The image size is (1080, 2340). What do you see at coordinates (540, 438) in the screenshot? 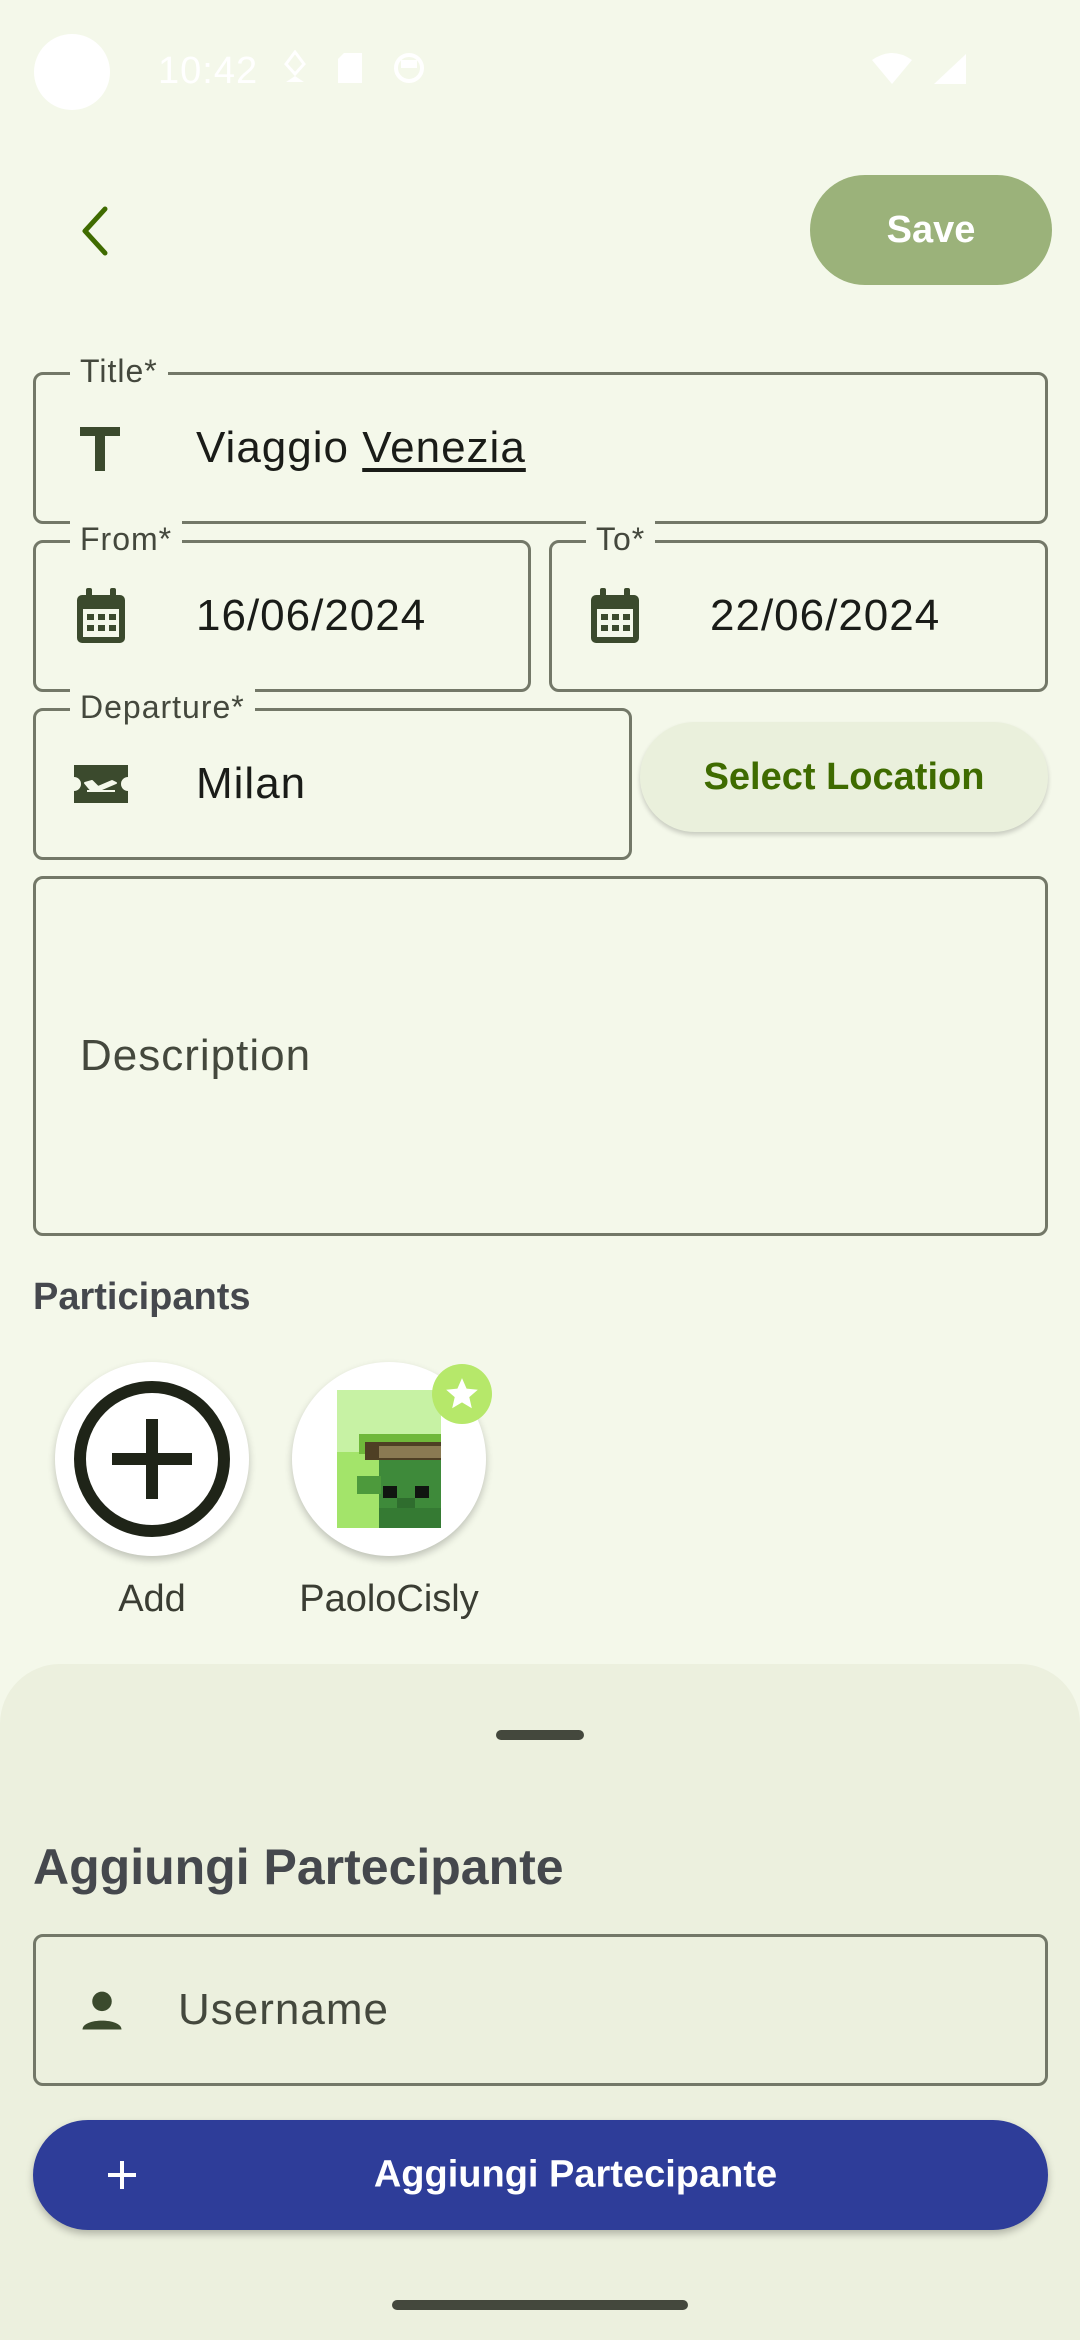
I see `title-field: Title* Viaggio Venezia` at bounding box center [540, 438].